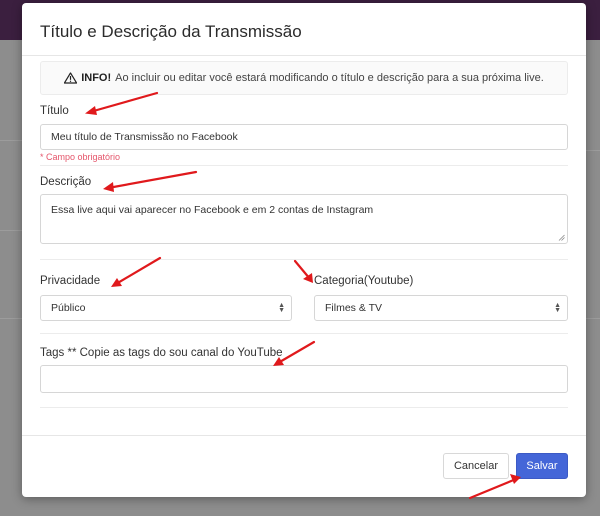 The image size is (600, 516). What do you see at coordinates (476, 466) in the screenshot?
I see `cancel-button: Cancelar` at bounding box center [476, 466].